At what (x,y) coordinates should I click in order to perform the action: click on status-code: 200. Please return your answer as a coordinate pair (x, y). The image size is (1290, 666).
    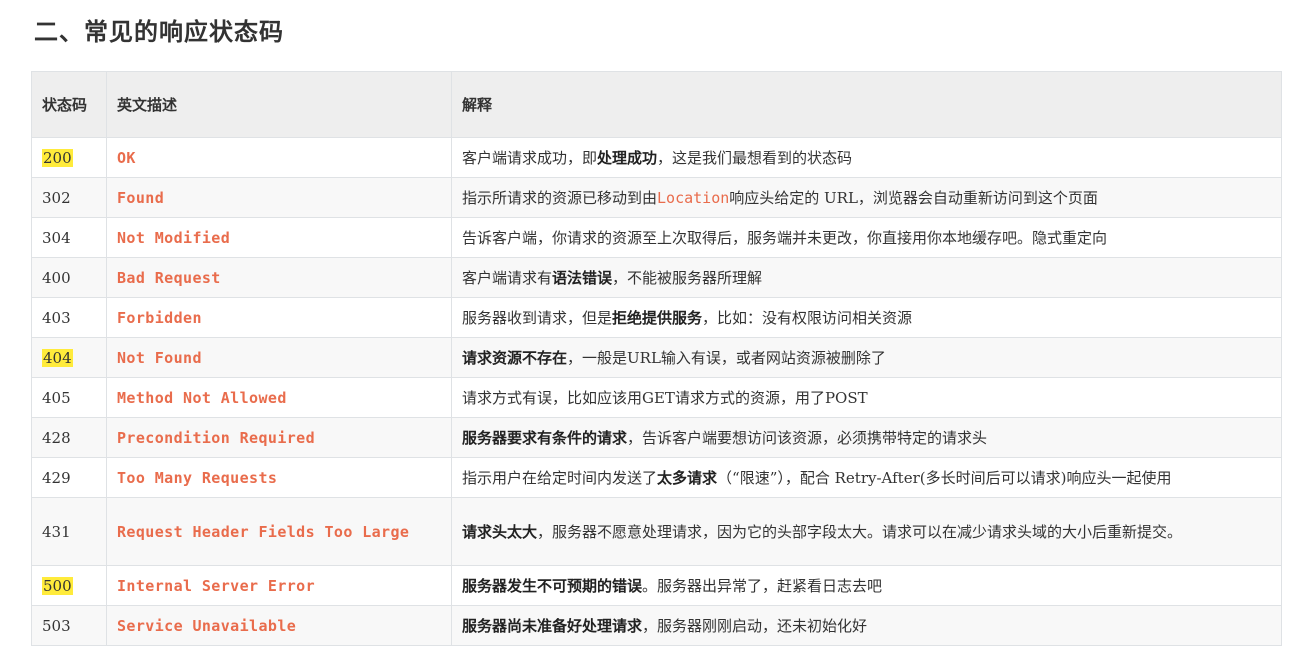
    Looking at the image, I should click on (57, 157).